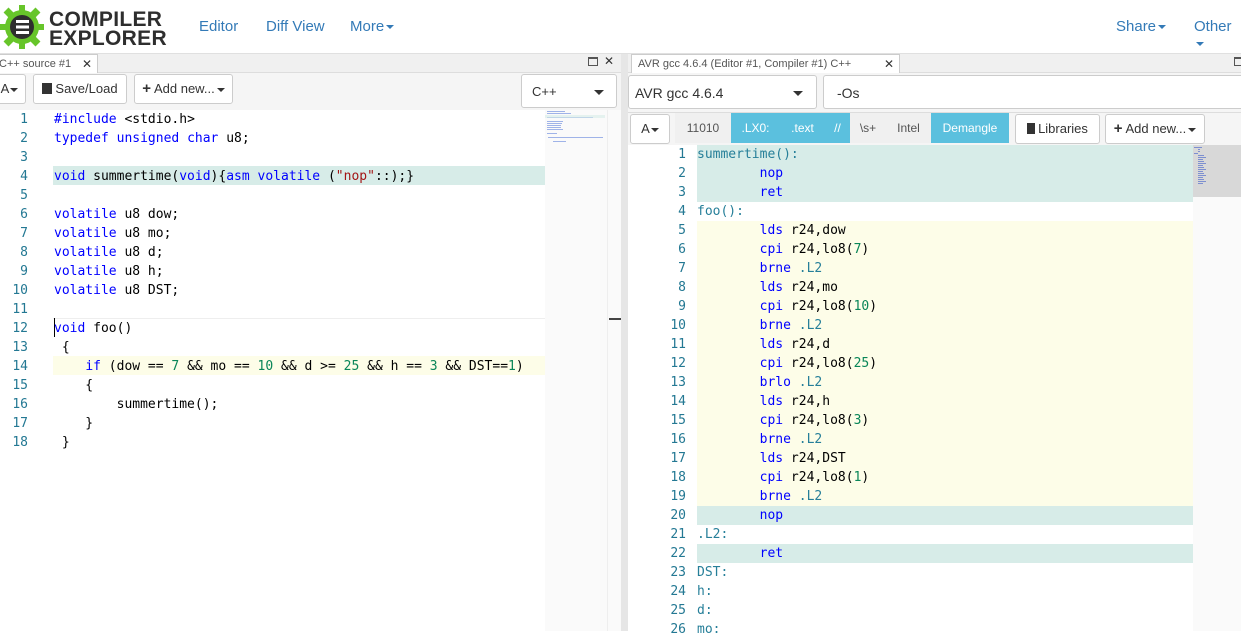 This screenshot has height=639, width=1241. What do you see at coordinates (1032, 92) in the screenshot?
I see `compiler-options-input: -Os` at bounding box center [1032, 92].